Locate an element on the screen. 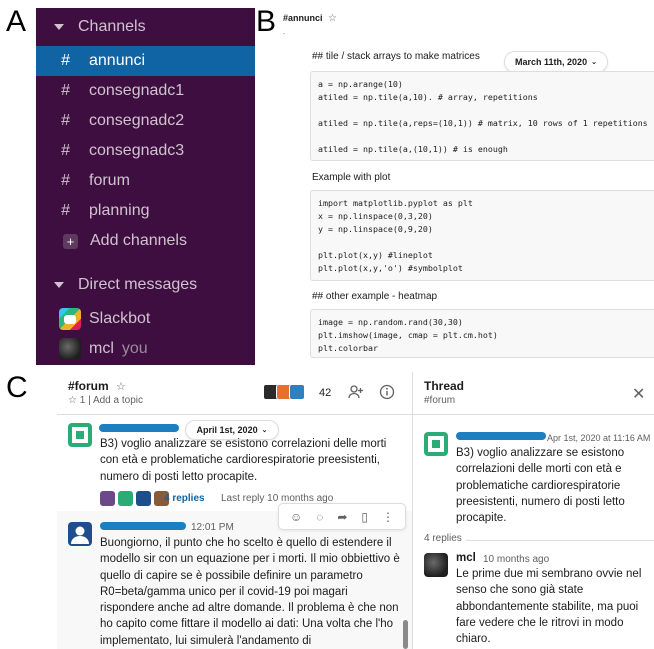 Image resolution: width=654 pixels, height=649 pixels. channel-title: #forum ☆ is located at coordinates (97, 386).